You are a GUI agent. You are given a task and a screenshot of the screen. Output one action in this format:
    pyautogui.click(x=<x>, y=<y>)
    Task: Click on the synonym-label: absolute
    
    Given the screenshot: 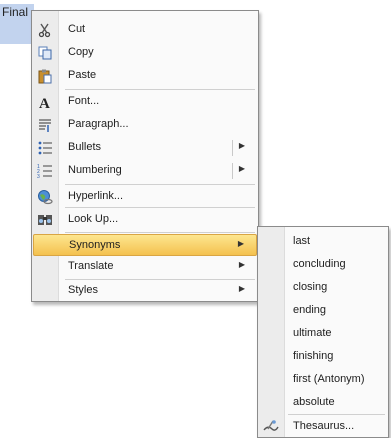 What is the action you would take?
    pyautogui.click(x=314, y=402)
    